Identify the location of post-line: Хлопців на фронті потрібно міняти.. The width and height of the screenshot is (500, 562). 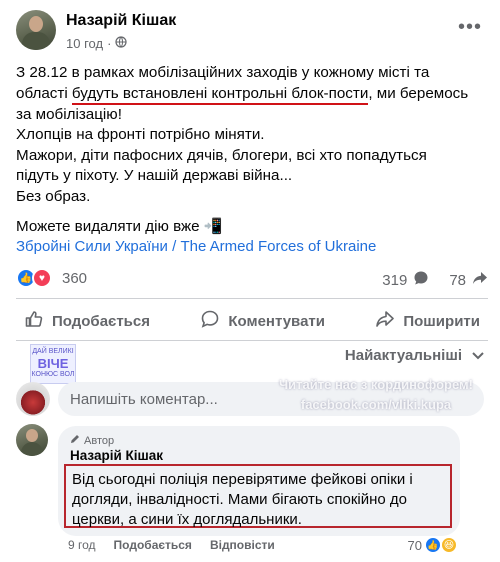
(140, 134).